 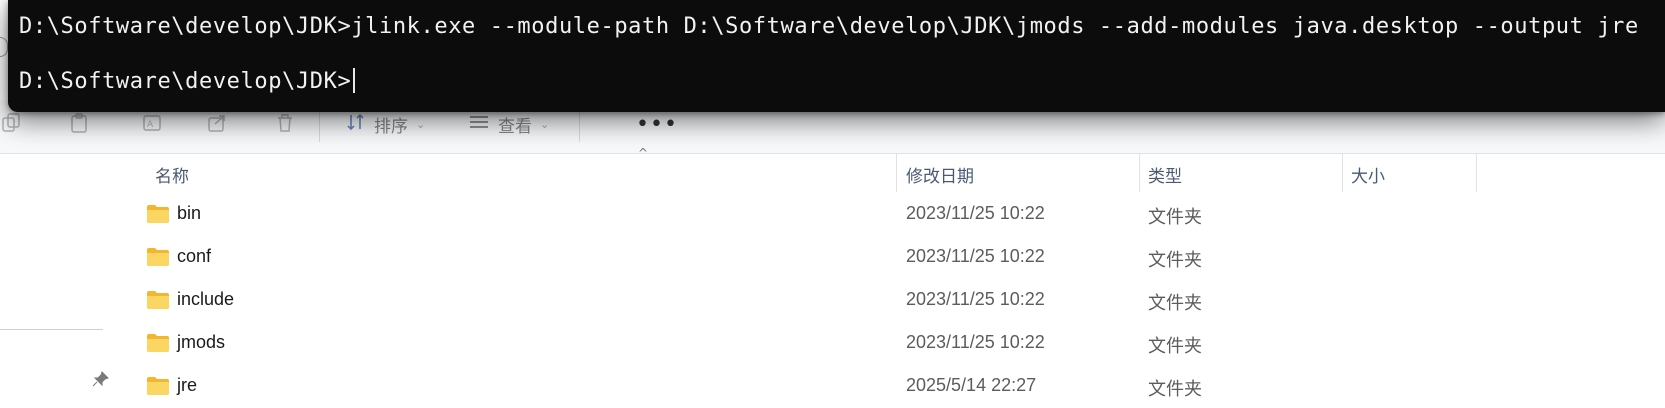 What do you see at coordinates (1165, 174) in the screenshot?
I see `column-type: 类型` at bounding box center [1165, 174].